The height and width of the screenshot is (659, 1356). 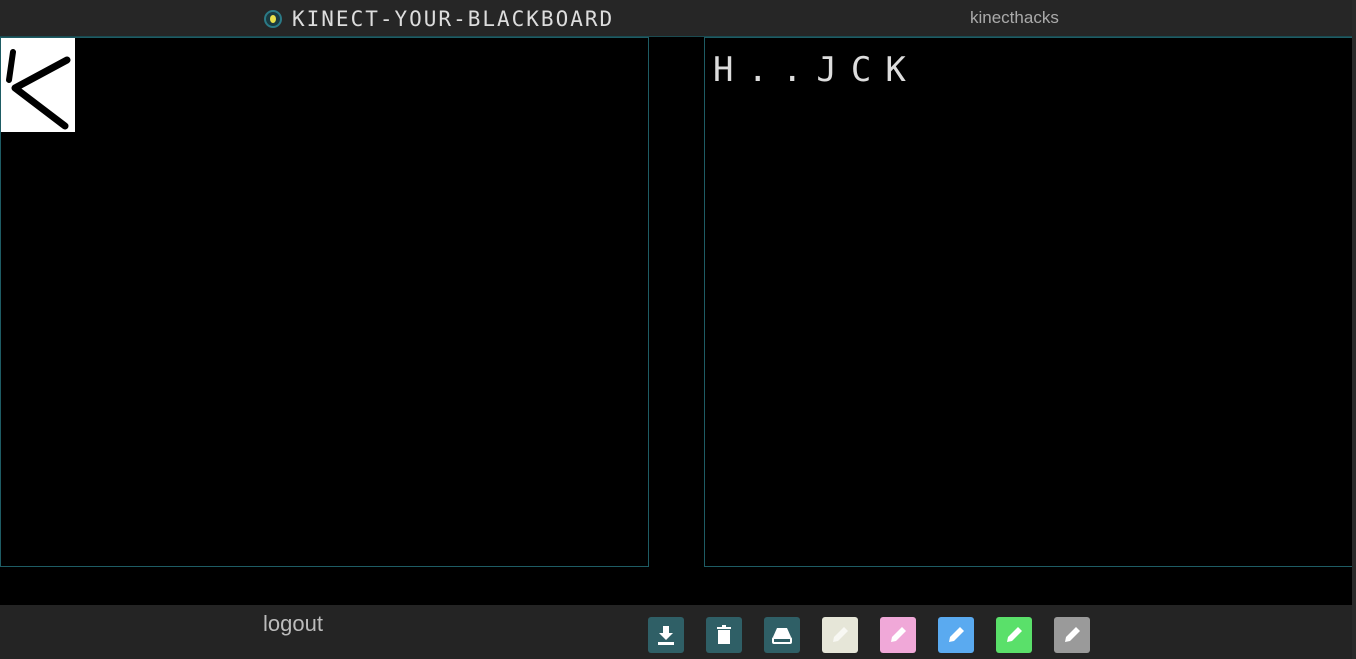 I want to click on pen-green-button, so click(x=1014, y=635).